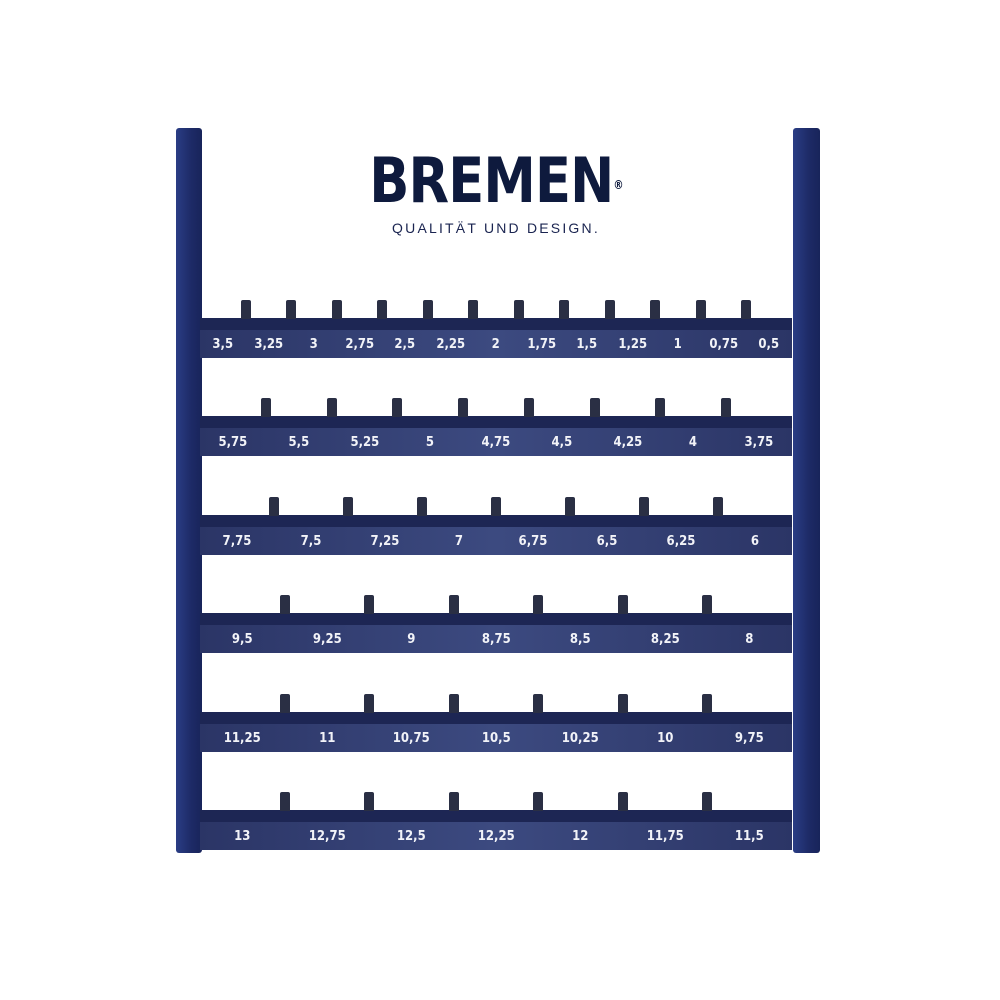 The width and height of the screenshot is (1000, 1000). I want to click on size-label: 2,5, so click(405, 344).